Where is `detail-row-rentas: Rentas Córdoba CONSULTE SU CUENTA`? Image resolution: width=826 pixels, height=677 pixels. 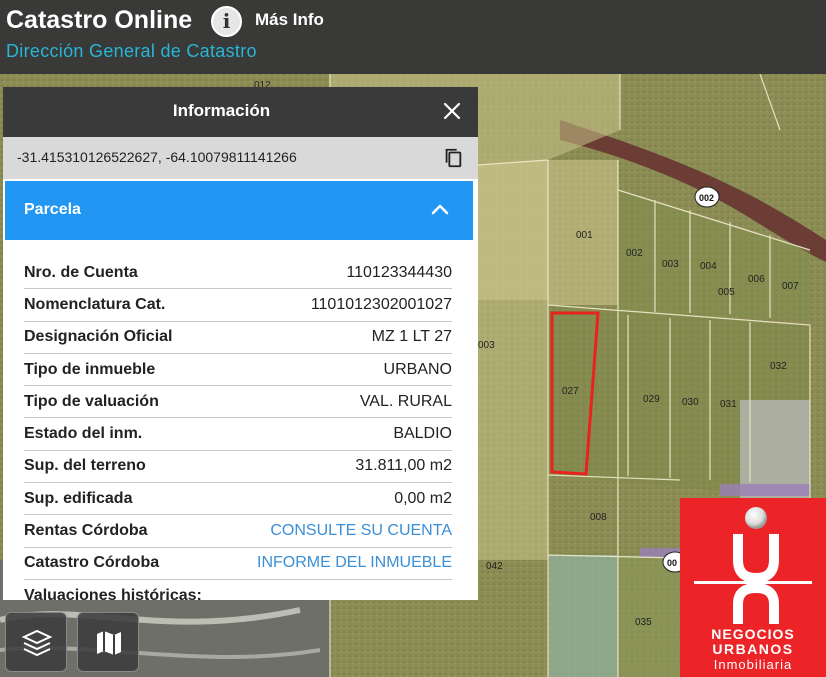
detail-row-rentas: Rentas Córdoba CONSULTE SU CUENTA is located at coordinates (238, 531).